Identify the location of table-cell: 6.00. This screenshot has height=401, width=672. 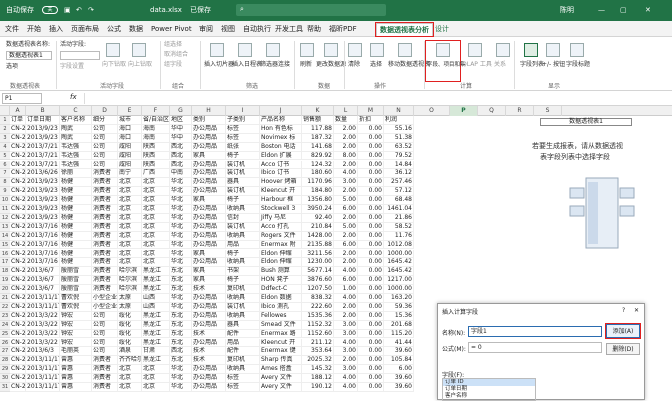
(346, 245).